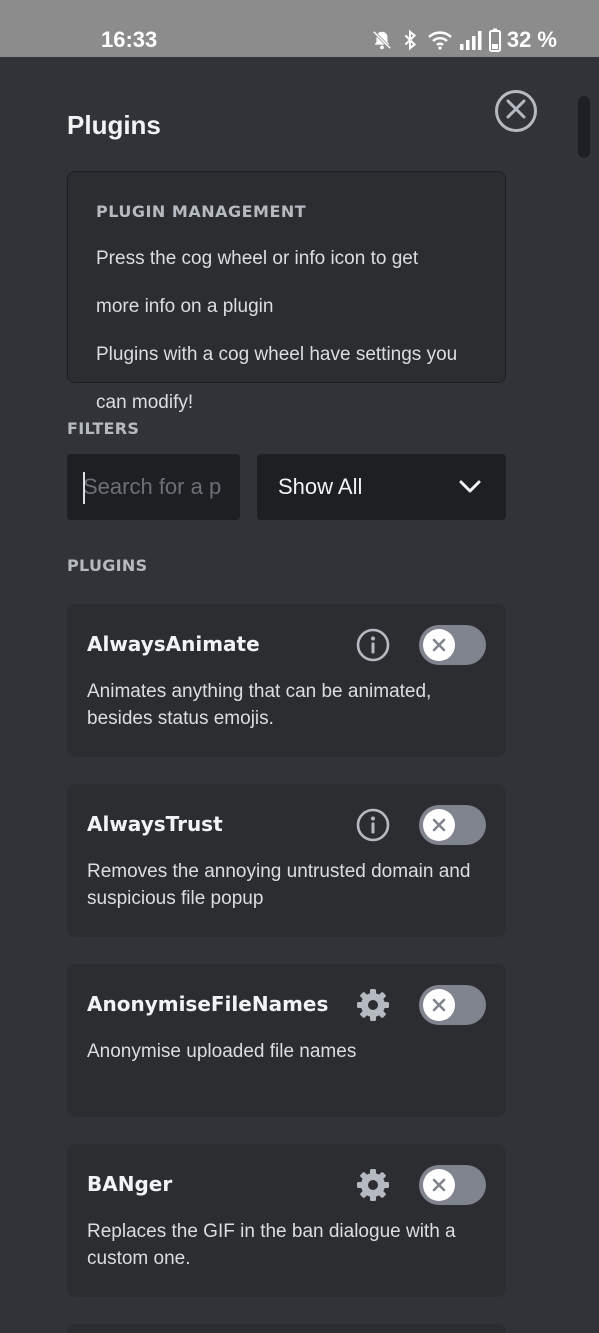 This screenshot has width=599, height=1333. What do you see at coordinates (410, 40) in the screenshot?
I see `bluetooth-icon` at bounding box center [410, 40].